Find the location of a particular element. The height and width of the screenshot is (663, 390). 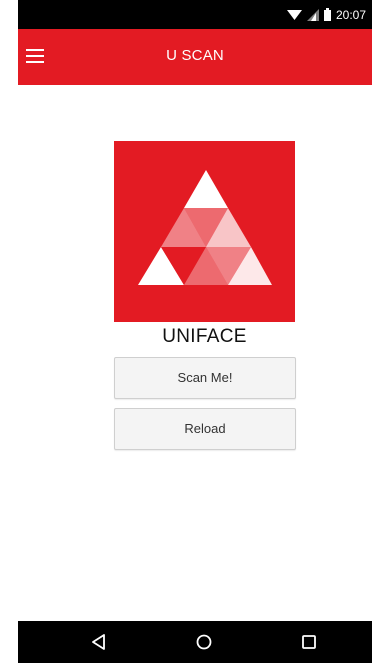

scan-button: Scan Me! is located at coordinates (205, 378).